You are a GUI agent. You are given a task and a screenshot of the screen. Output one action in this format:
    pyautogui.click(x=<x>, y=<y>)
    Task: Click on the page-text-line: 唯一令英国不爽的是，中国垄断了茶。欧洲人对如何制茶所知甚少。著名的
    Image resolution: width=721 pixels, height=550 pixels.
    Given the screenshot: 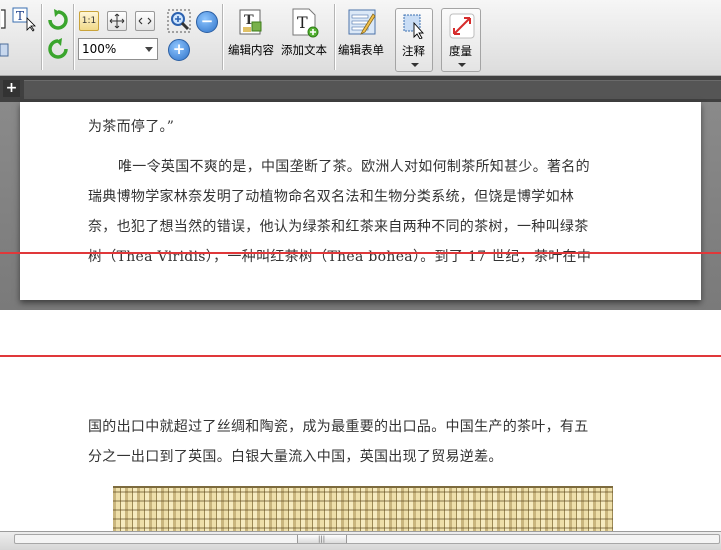 What is the action you would take?
    pyautogui.click(x=354, y=167)
    